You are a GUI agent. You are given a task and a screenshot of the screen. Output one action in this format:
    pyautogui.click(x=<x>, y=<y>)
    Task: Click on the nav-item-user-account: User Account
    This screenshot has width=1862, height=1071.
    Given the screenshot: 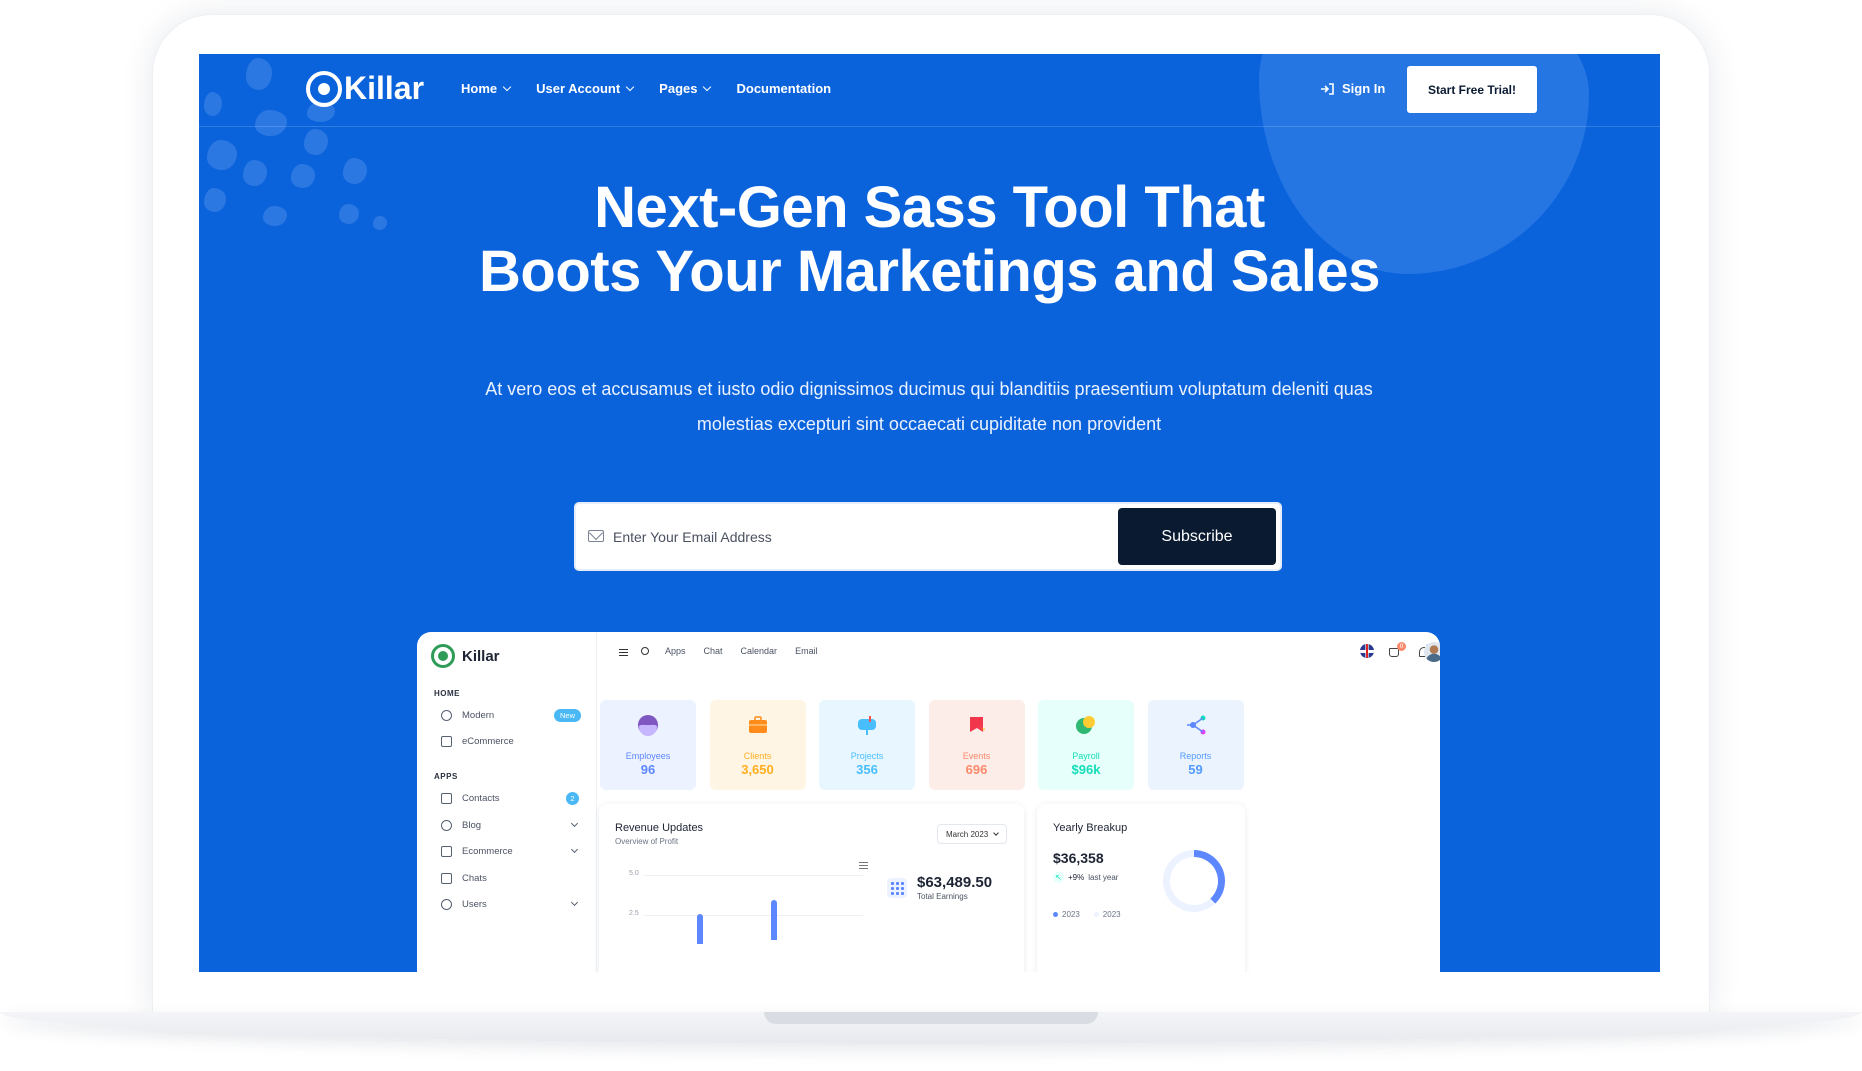 What is the action you would take?
    pyautogui.click(x=585, y=88)
    